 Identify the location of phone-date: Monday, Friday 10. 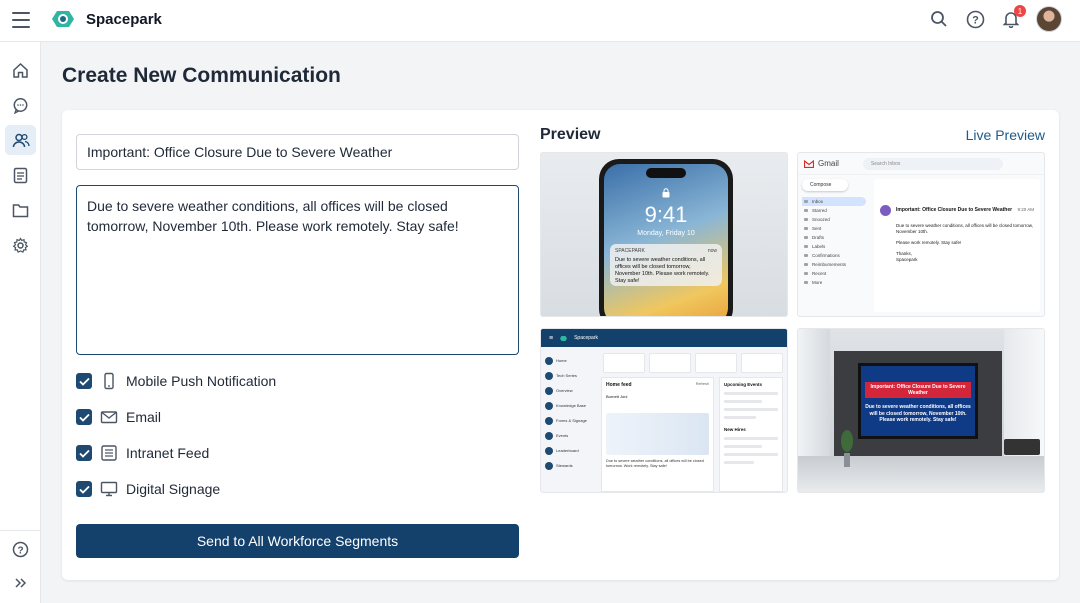
(666, 233).